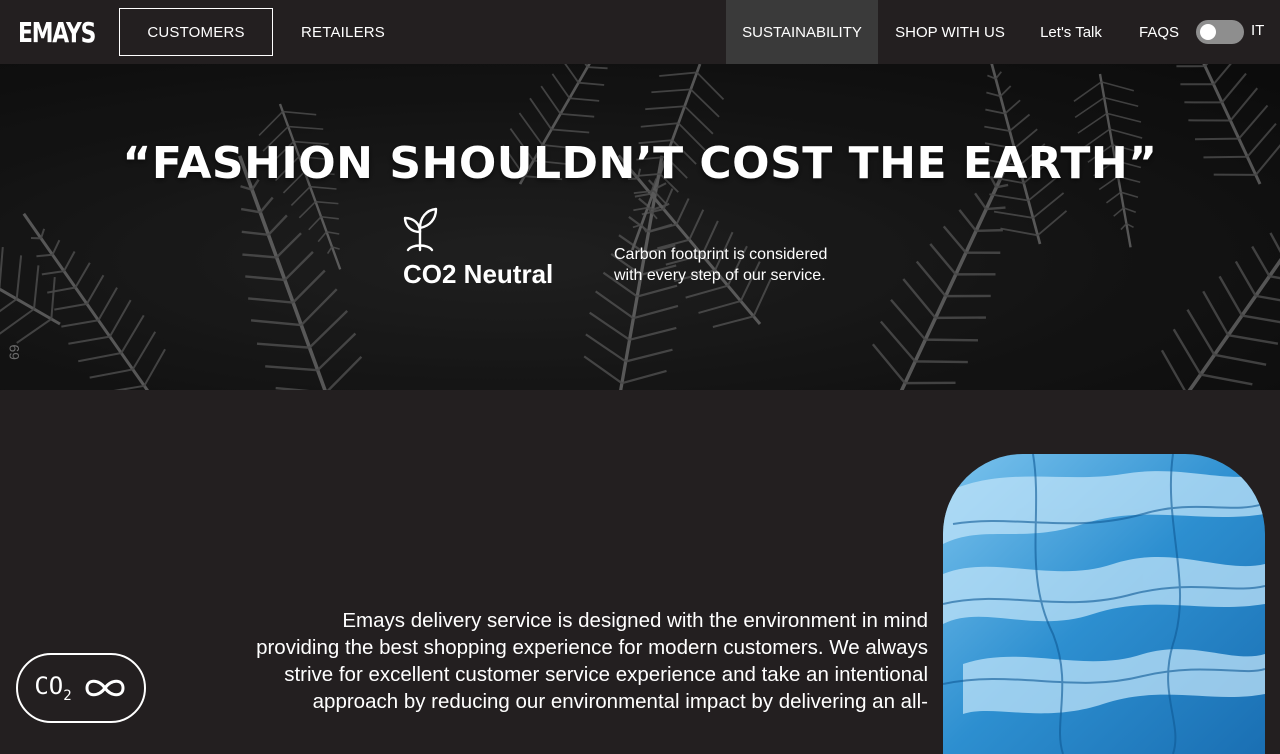 This screenshot has height=754, width=1280. I want to click on glacier-image, so click(1104, 604).